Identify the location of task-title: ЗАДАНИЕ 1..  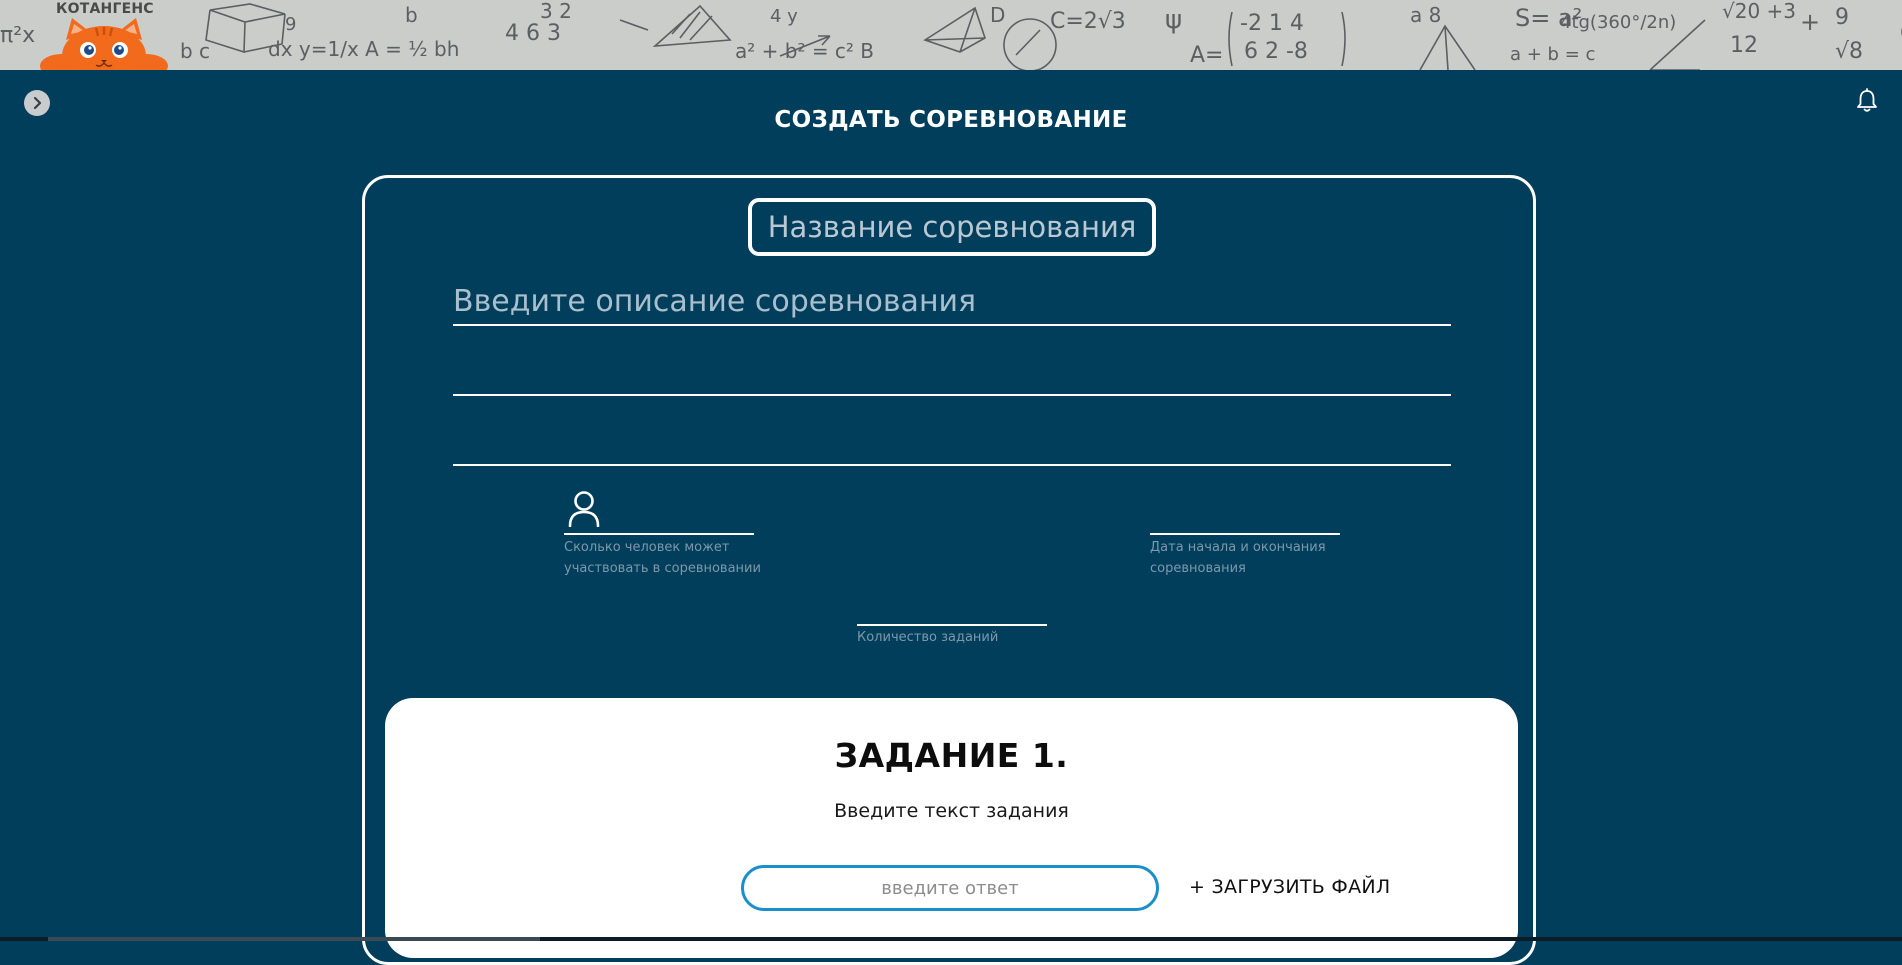
(951, 755).